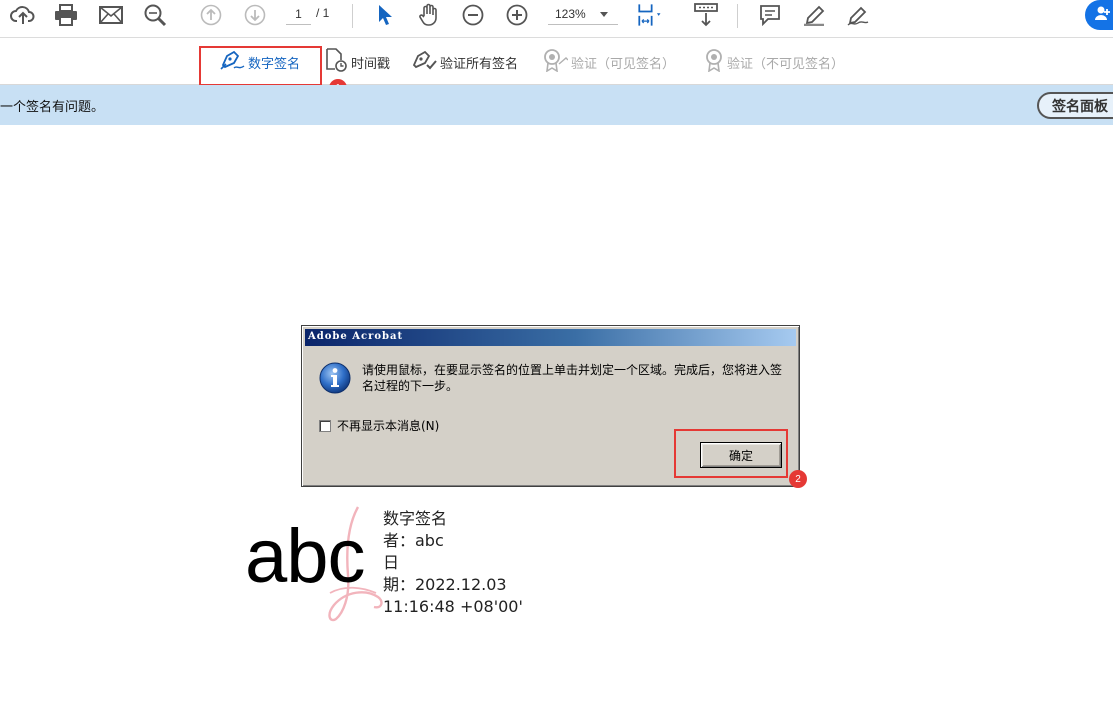 The width and height of the screenshot is (1113, 707). Describe the element at coordinates (570, 14) in the screenshot. I see `zoom-level-value: 123%` at that location.